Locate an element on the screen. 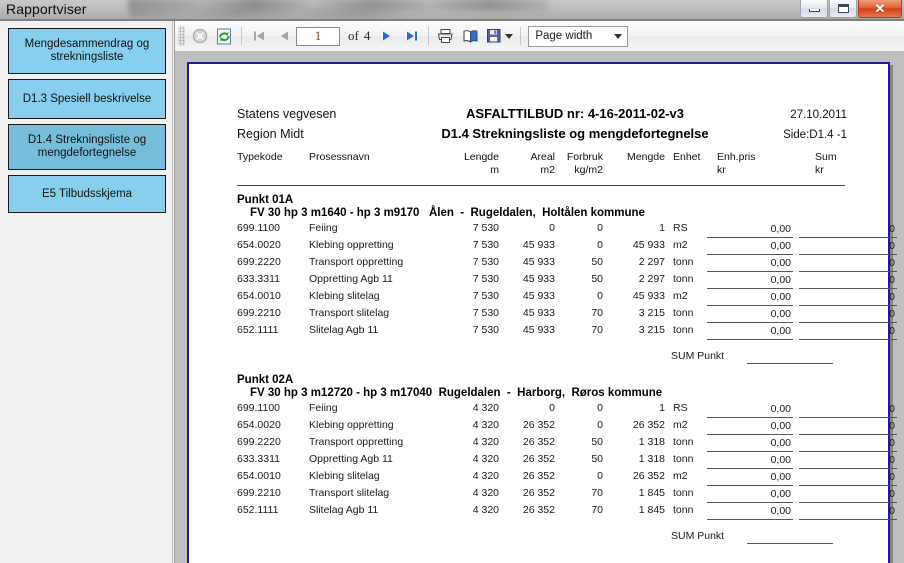 This screenshot has width=904, height=563. minimize-button is located at coordinates (814, 9).